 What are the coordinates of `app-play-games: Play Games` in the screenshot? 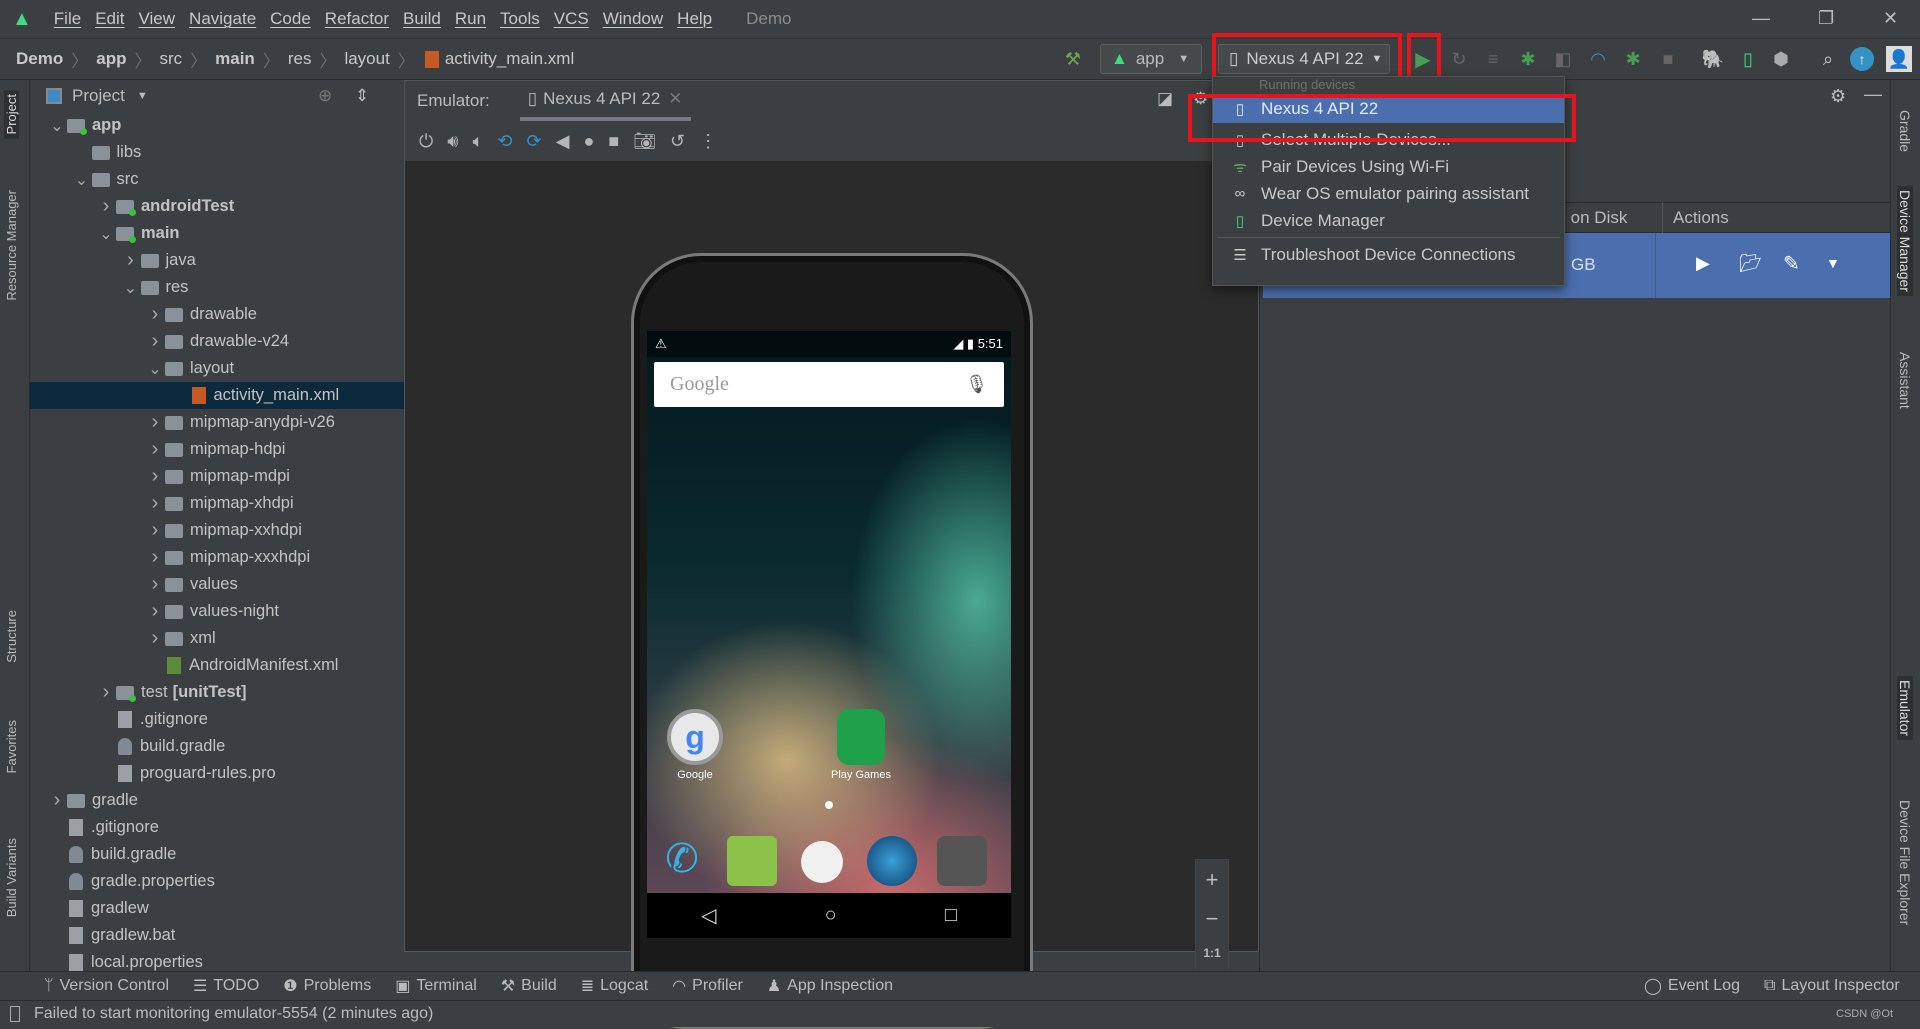 It's located at (861, 745).